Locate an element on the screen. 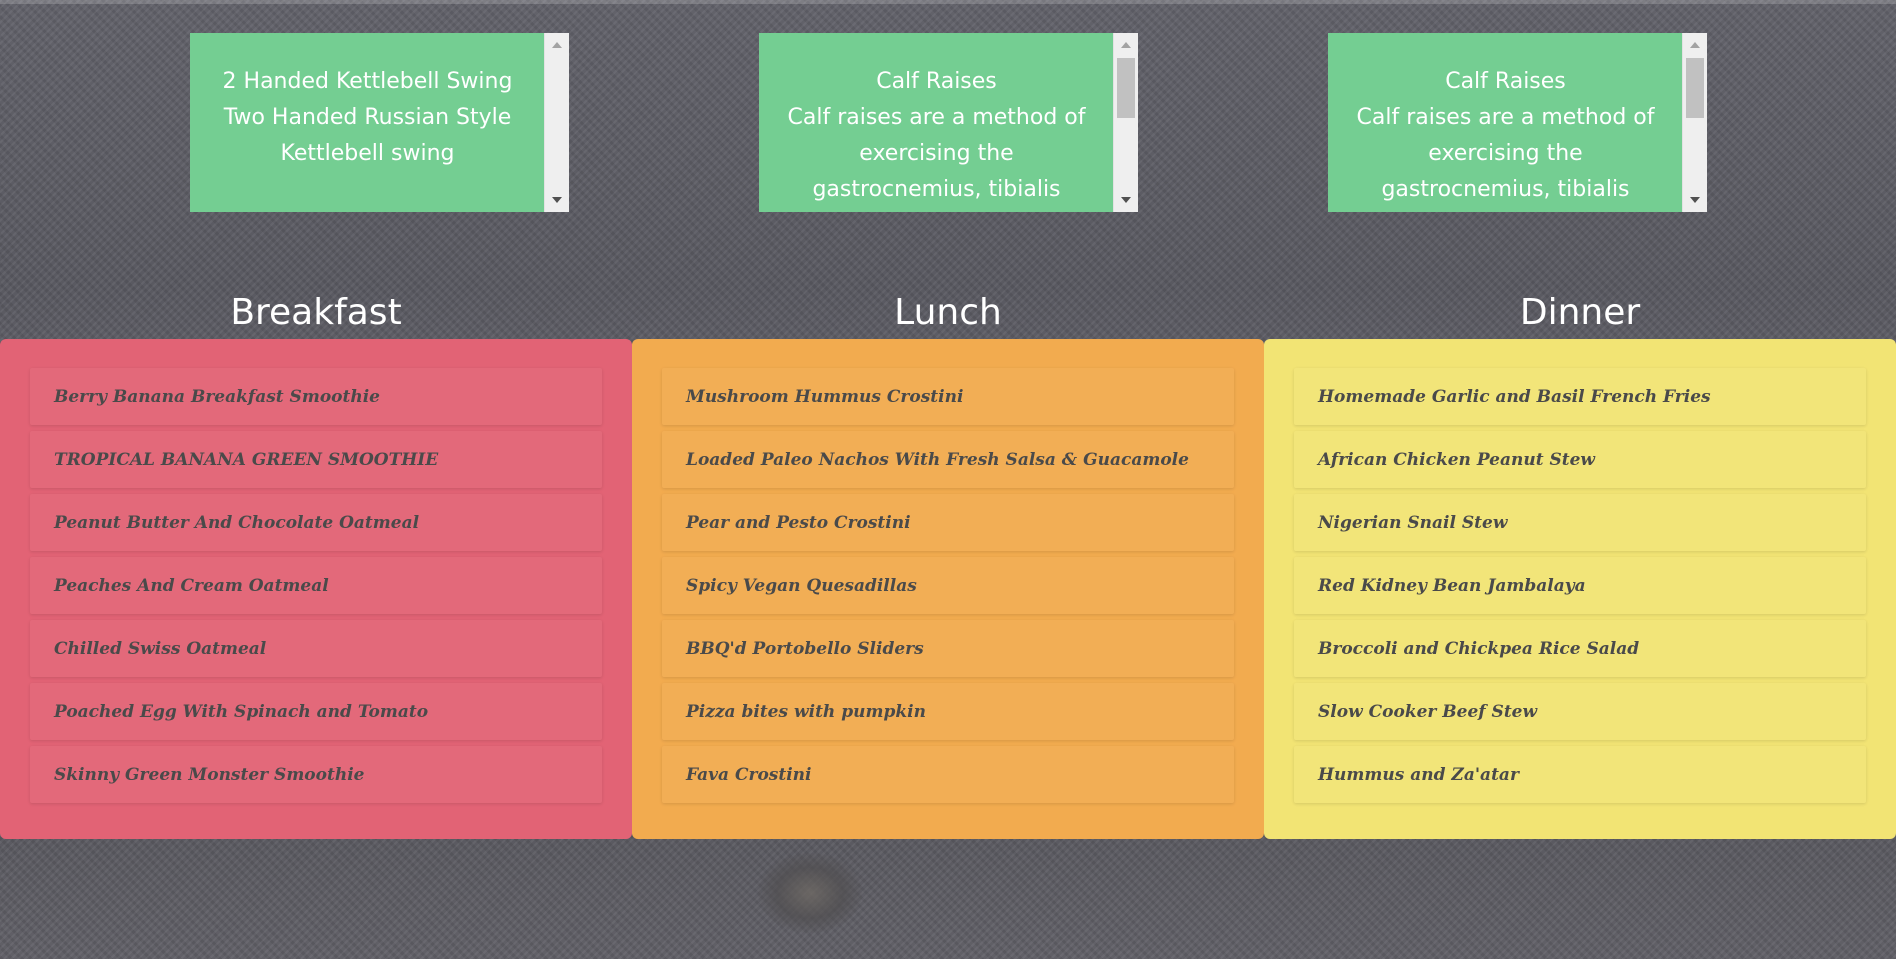 The width and height of the screenshot is (1896, 959). dinner-heading: Dinner is located at coordinates (1580, 312).